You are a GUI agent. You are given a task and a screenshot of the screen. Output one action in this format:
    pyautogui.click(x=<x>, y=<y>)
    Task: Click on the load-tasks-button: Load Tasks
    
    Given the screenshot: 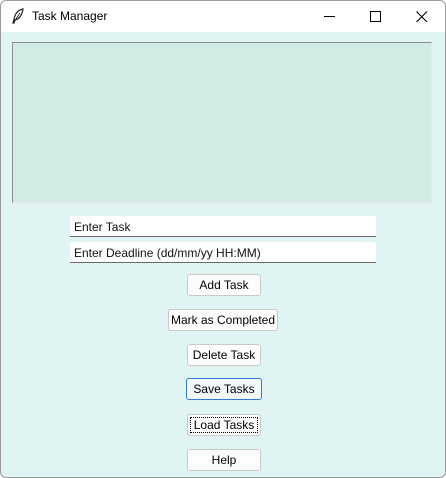 What is the action you would take?
    pyautogui.click(x=224, y=425)
    